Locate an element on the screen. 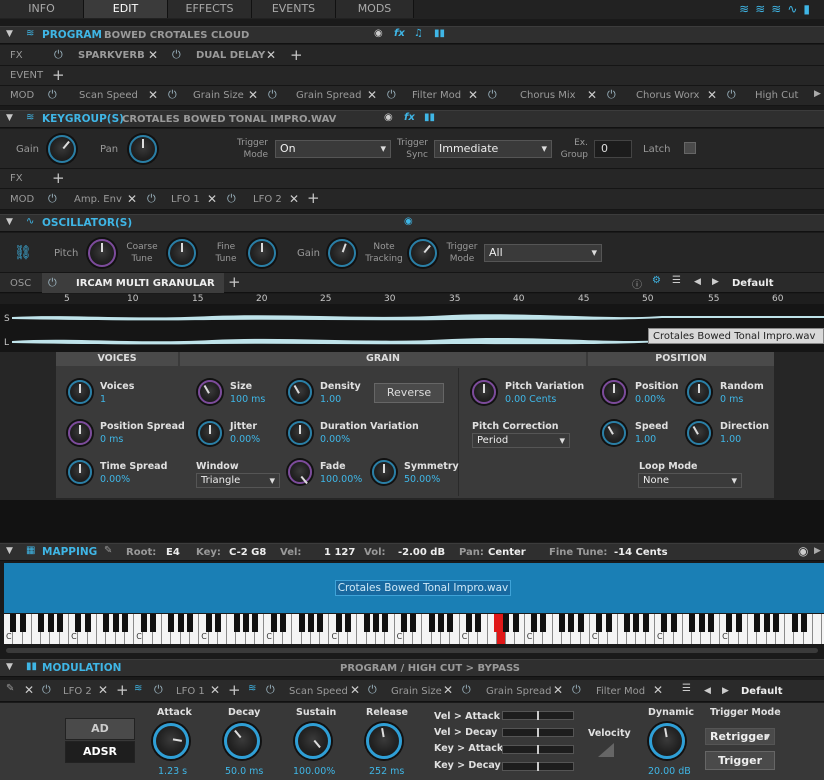 This screenshot has width=824, height=780. mod-preset: Default is located at coordinates (762, 691).